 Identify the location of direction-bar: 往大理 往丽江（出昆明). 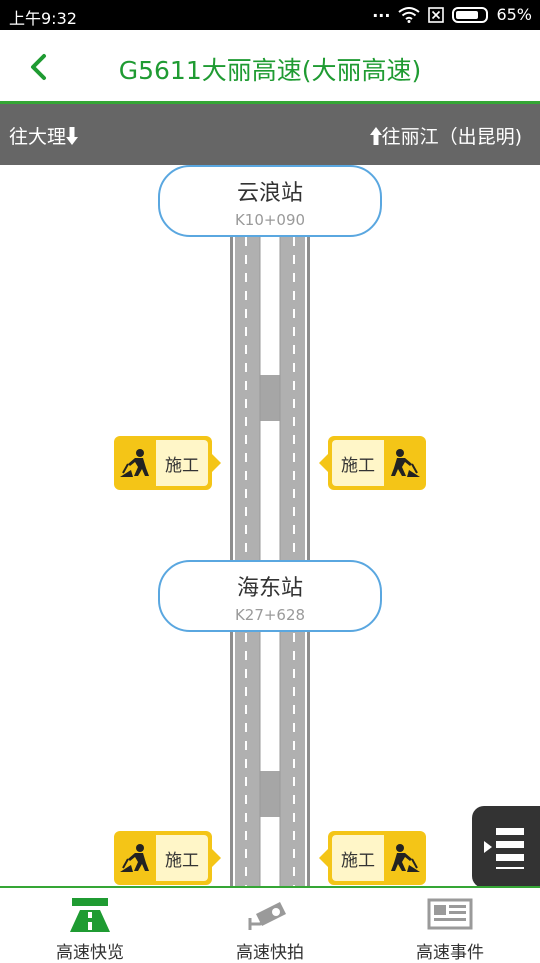
(270, 134).